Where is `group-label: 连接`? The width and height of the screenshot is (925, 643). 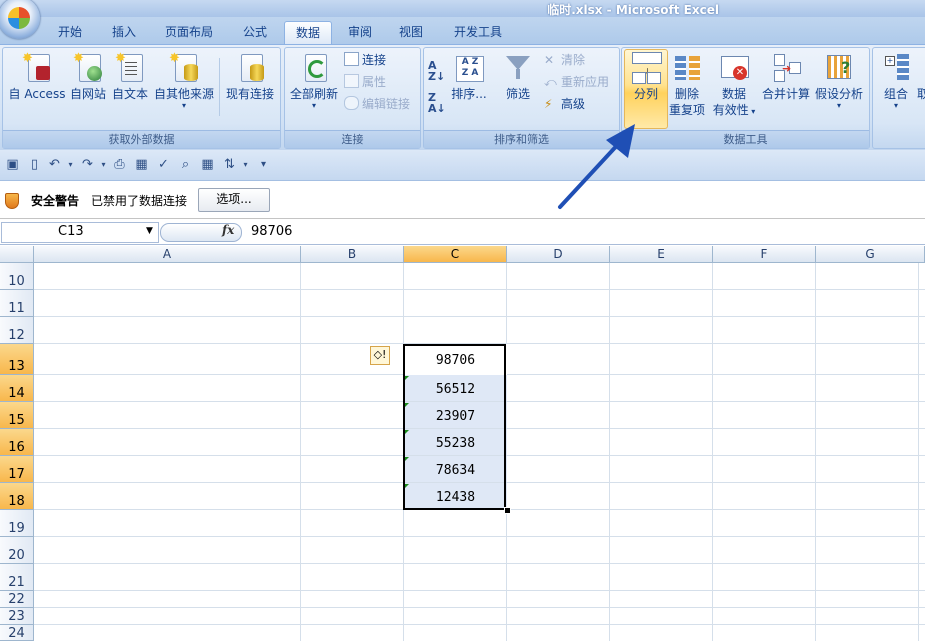
group-label: 连接 is located at coordinates (352, 139).